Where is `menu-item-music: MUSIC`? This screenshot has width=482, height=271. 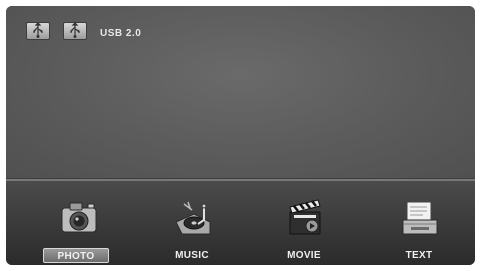 menu-item-music: MUSIC is located at coordinates (192, 231).